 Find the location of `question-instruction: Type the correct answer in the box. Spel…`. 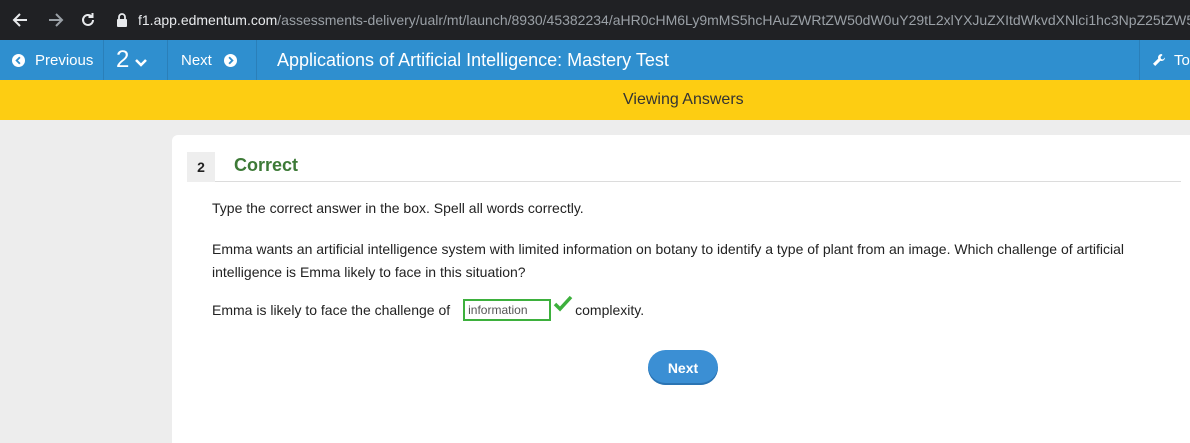

question-instruction: Type the correct answer in the box. Spel… is located at coordinates (398, 208).